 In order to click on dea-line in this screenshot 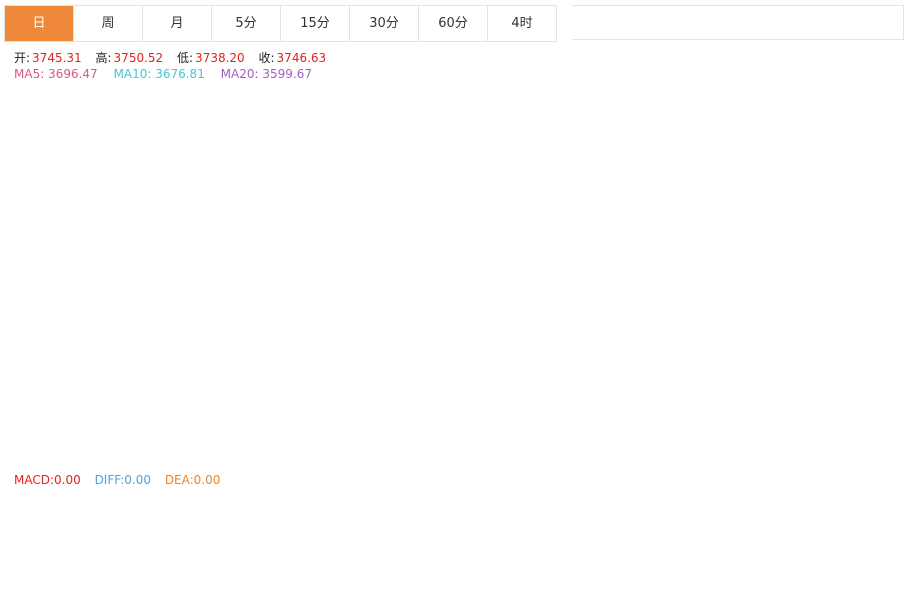, I will do `click(397, 552)`.